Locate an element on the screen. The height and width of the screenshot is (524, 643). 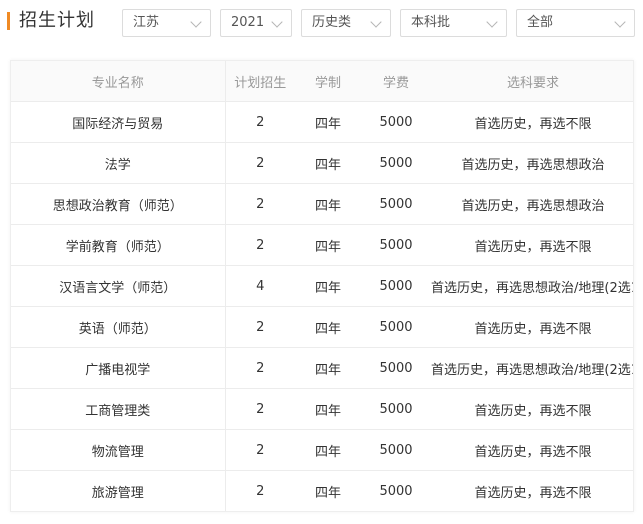
table-row: 物流管理 2 四年 5000 首选历史，再选不限 is located at coordinates (322, 450).